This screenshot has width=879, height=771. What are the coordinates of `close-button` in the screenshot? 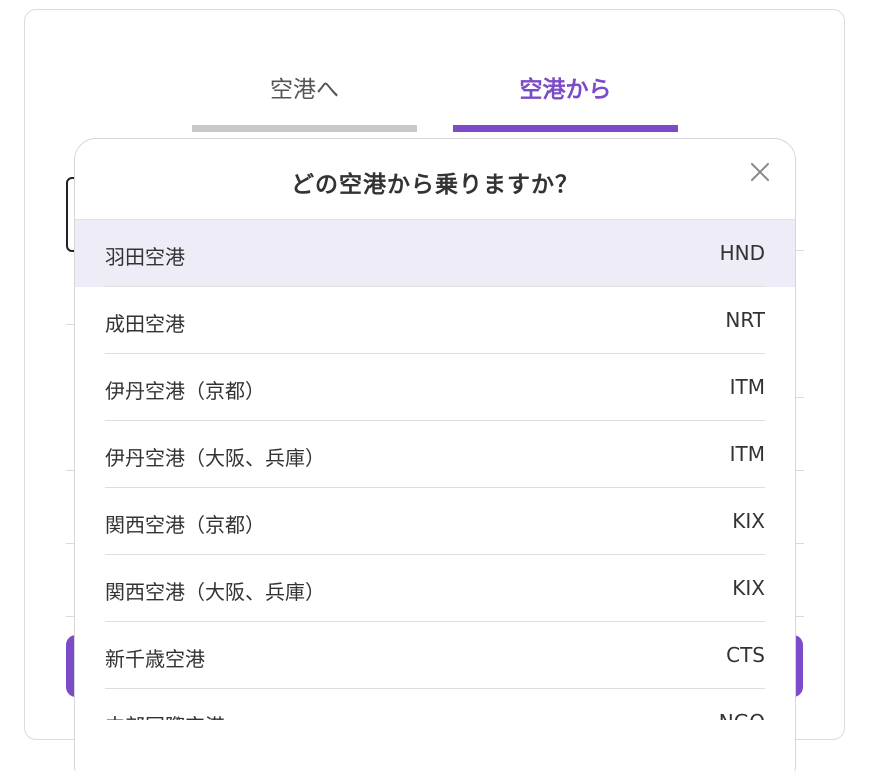 It's located at (760, 172).